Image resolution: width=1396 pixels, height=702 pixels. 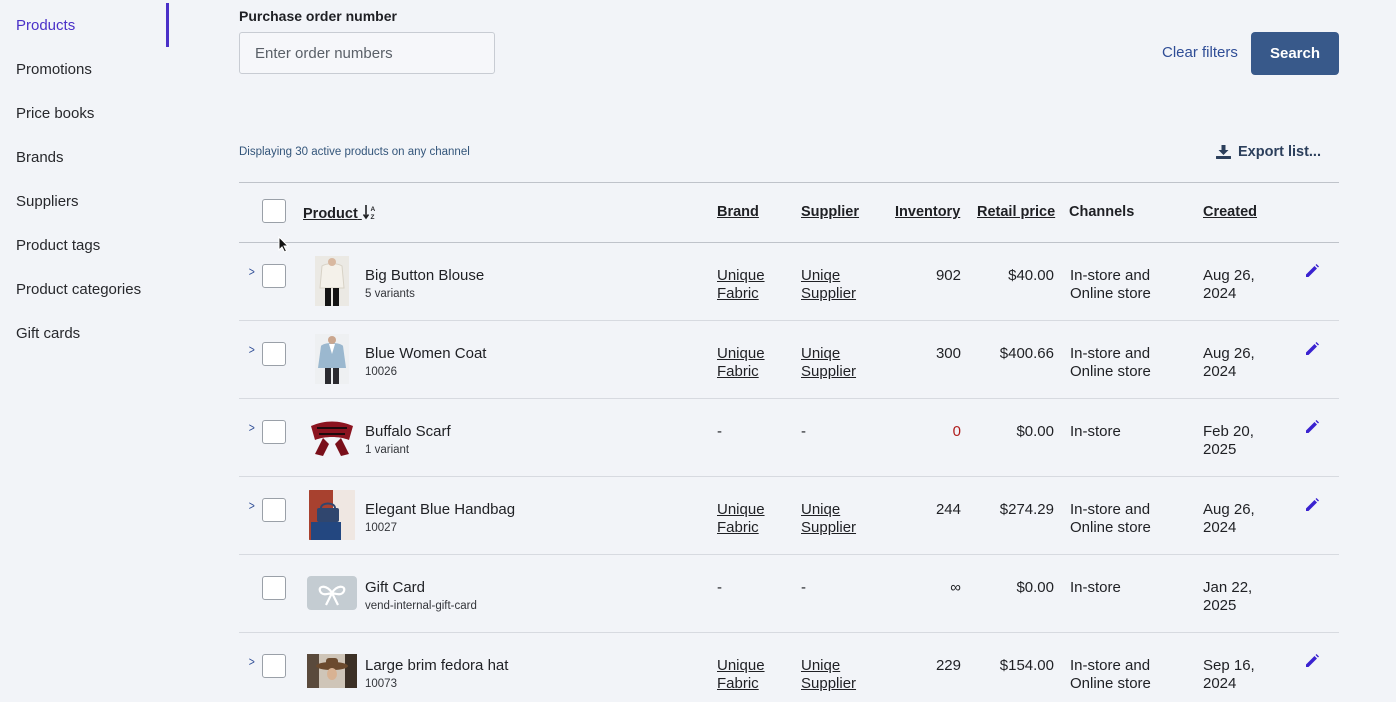 I want to click on download-icon, so click(x=1223, y=152).